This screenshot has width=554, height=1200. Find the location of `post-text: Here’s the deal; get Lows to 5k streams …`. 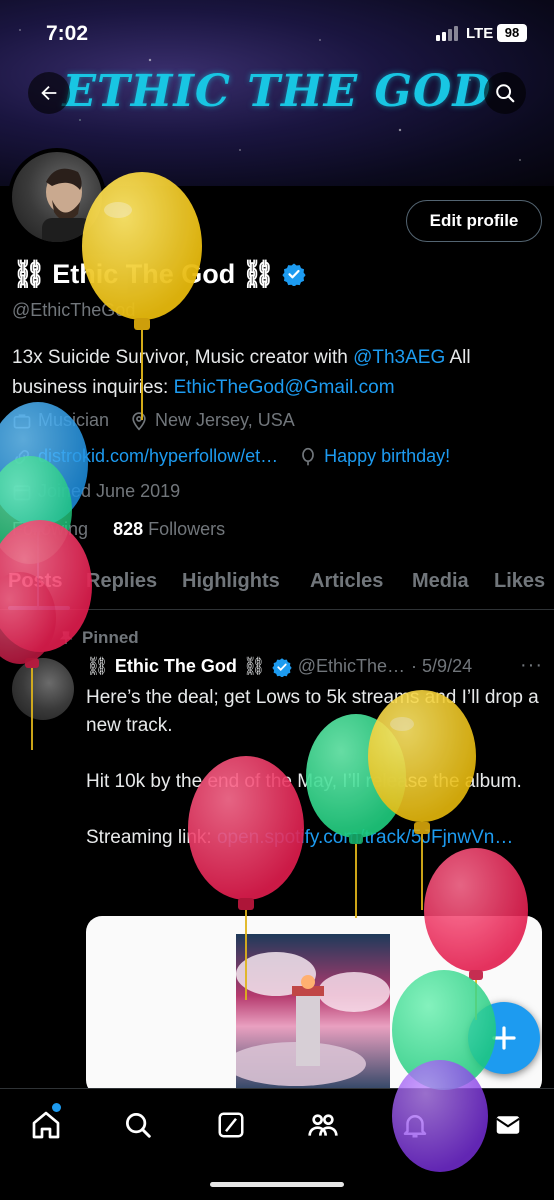

post-text: Here’s the deal; get Lows to 5k streams … is located at coordinates (313, 768).